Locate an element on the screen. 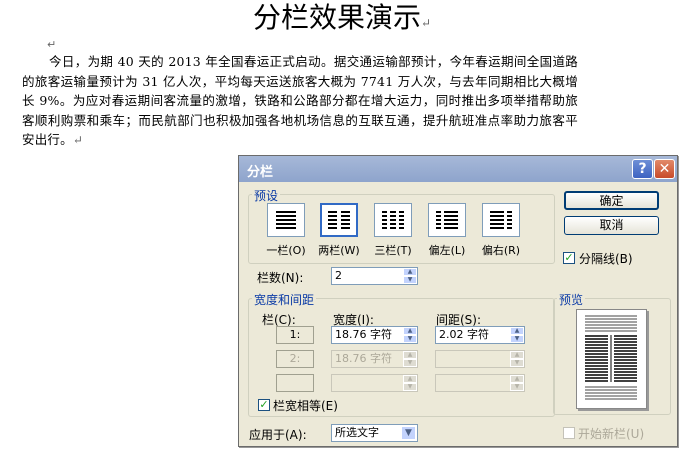  preset-two-columns is located at coordinates (339, 220).